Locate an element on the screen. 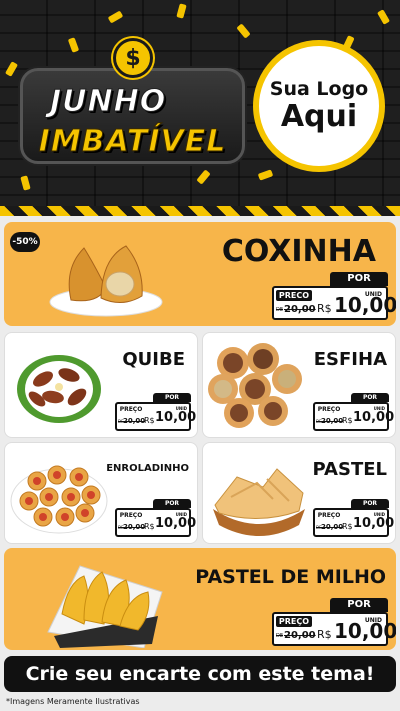 The height and width of the screenshot is (711, 400). disclaimer-note: *Imagens Meramente Ilustrativas is located at coordinates (73, 701).